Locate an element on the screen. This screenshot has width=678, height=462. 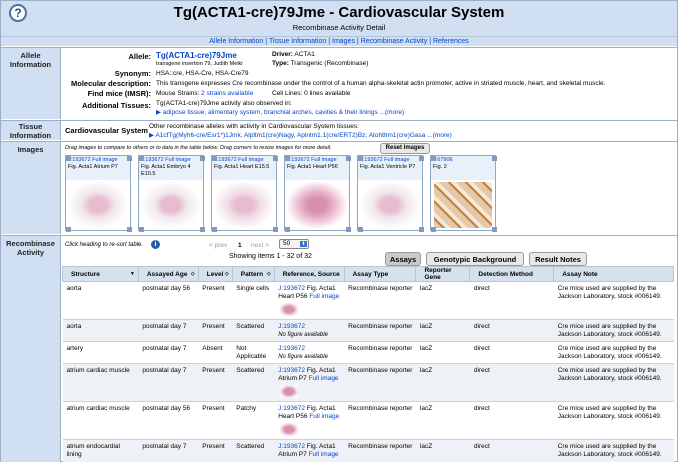
column-header: Pattern ◇ is located at coordinates (253, 274).